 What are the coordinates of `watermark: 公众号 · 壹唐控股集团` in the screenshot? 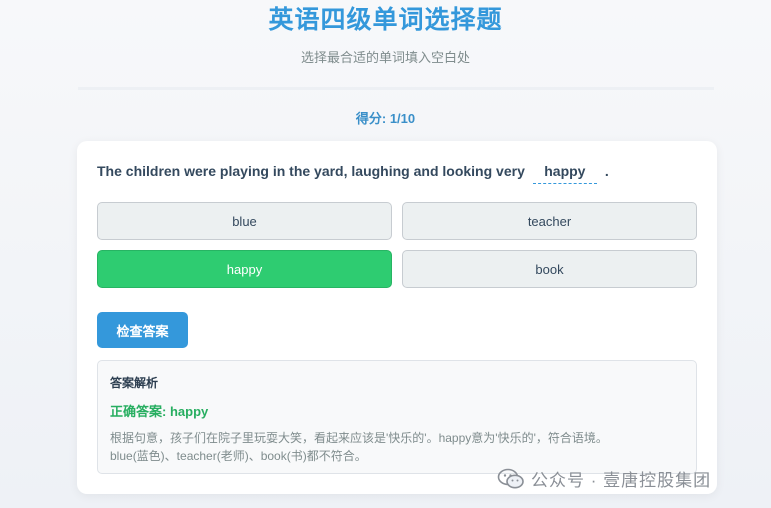 It's located at (604, 478).